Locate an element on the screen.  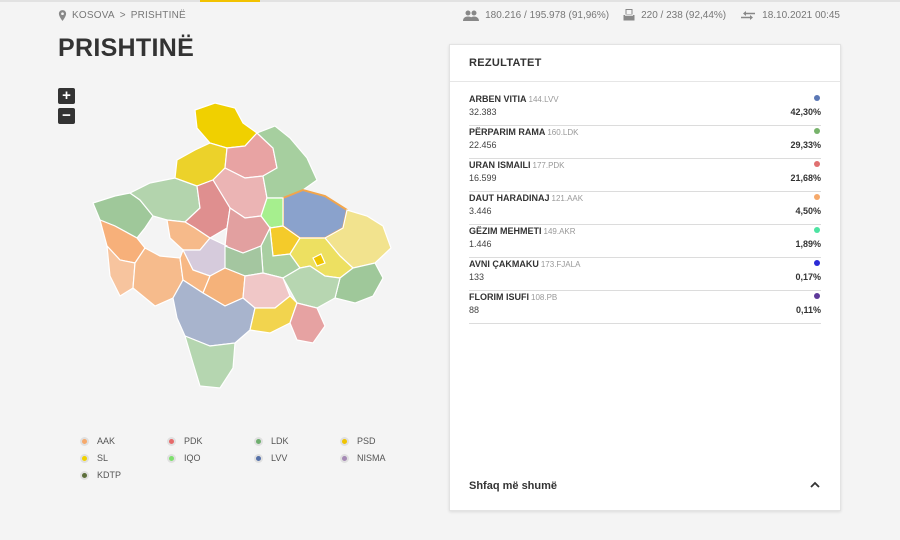
breadcrumb-root: KOSOVA is located at coordinates (93, 15).